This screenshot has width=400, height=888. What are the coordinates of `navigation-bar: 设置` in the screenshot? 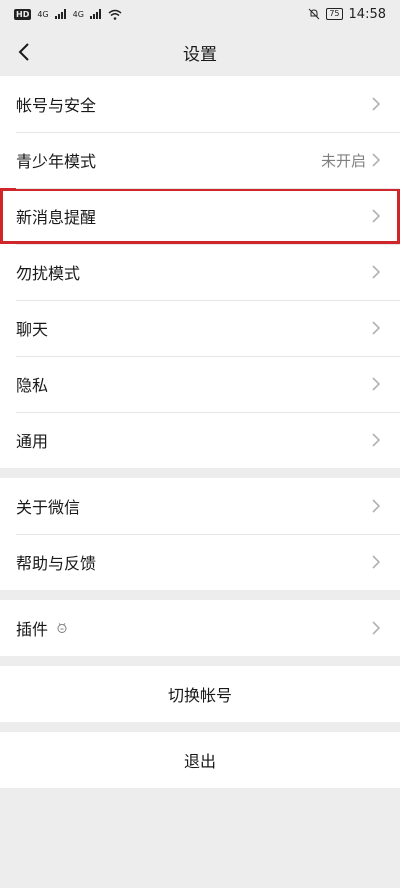 It's located at (200, 52).